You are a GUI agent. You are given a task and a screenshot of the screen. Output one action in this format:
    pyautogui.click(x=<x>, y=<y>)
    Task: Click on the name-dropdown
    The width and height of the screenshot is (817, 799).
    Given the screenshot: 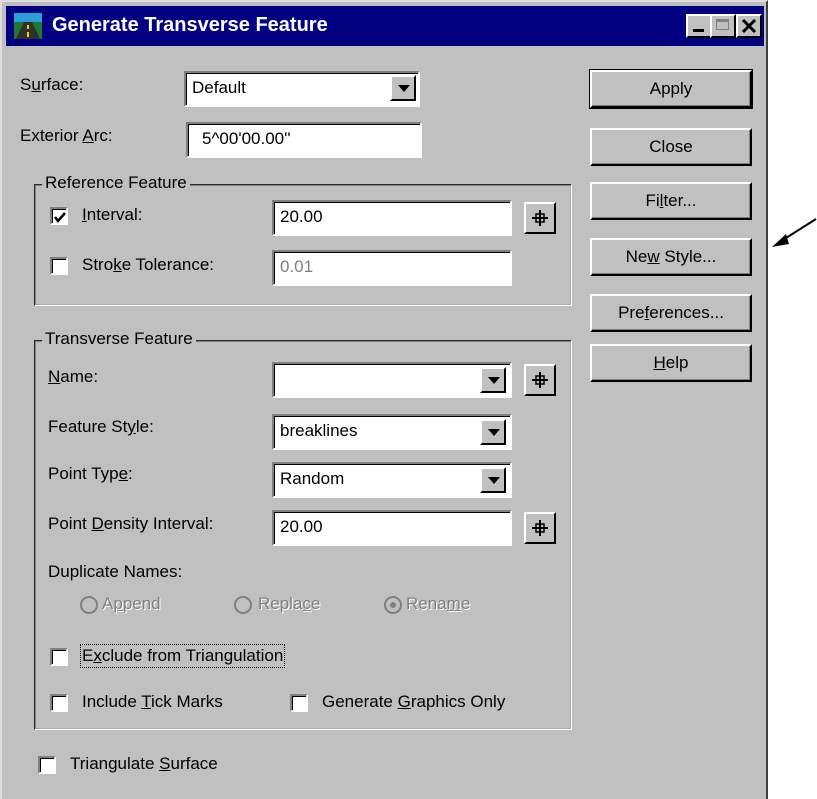 What is the action you would take?
    pyautogui.click(x=392, y=380)
    